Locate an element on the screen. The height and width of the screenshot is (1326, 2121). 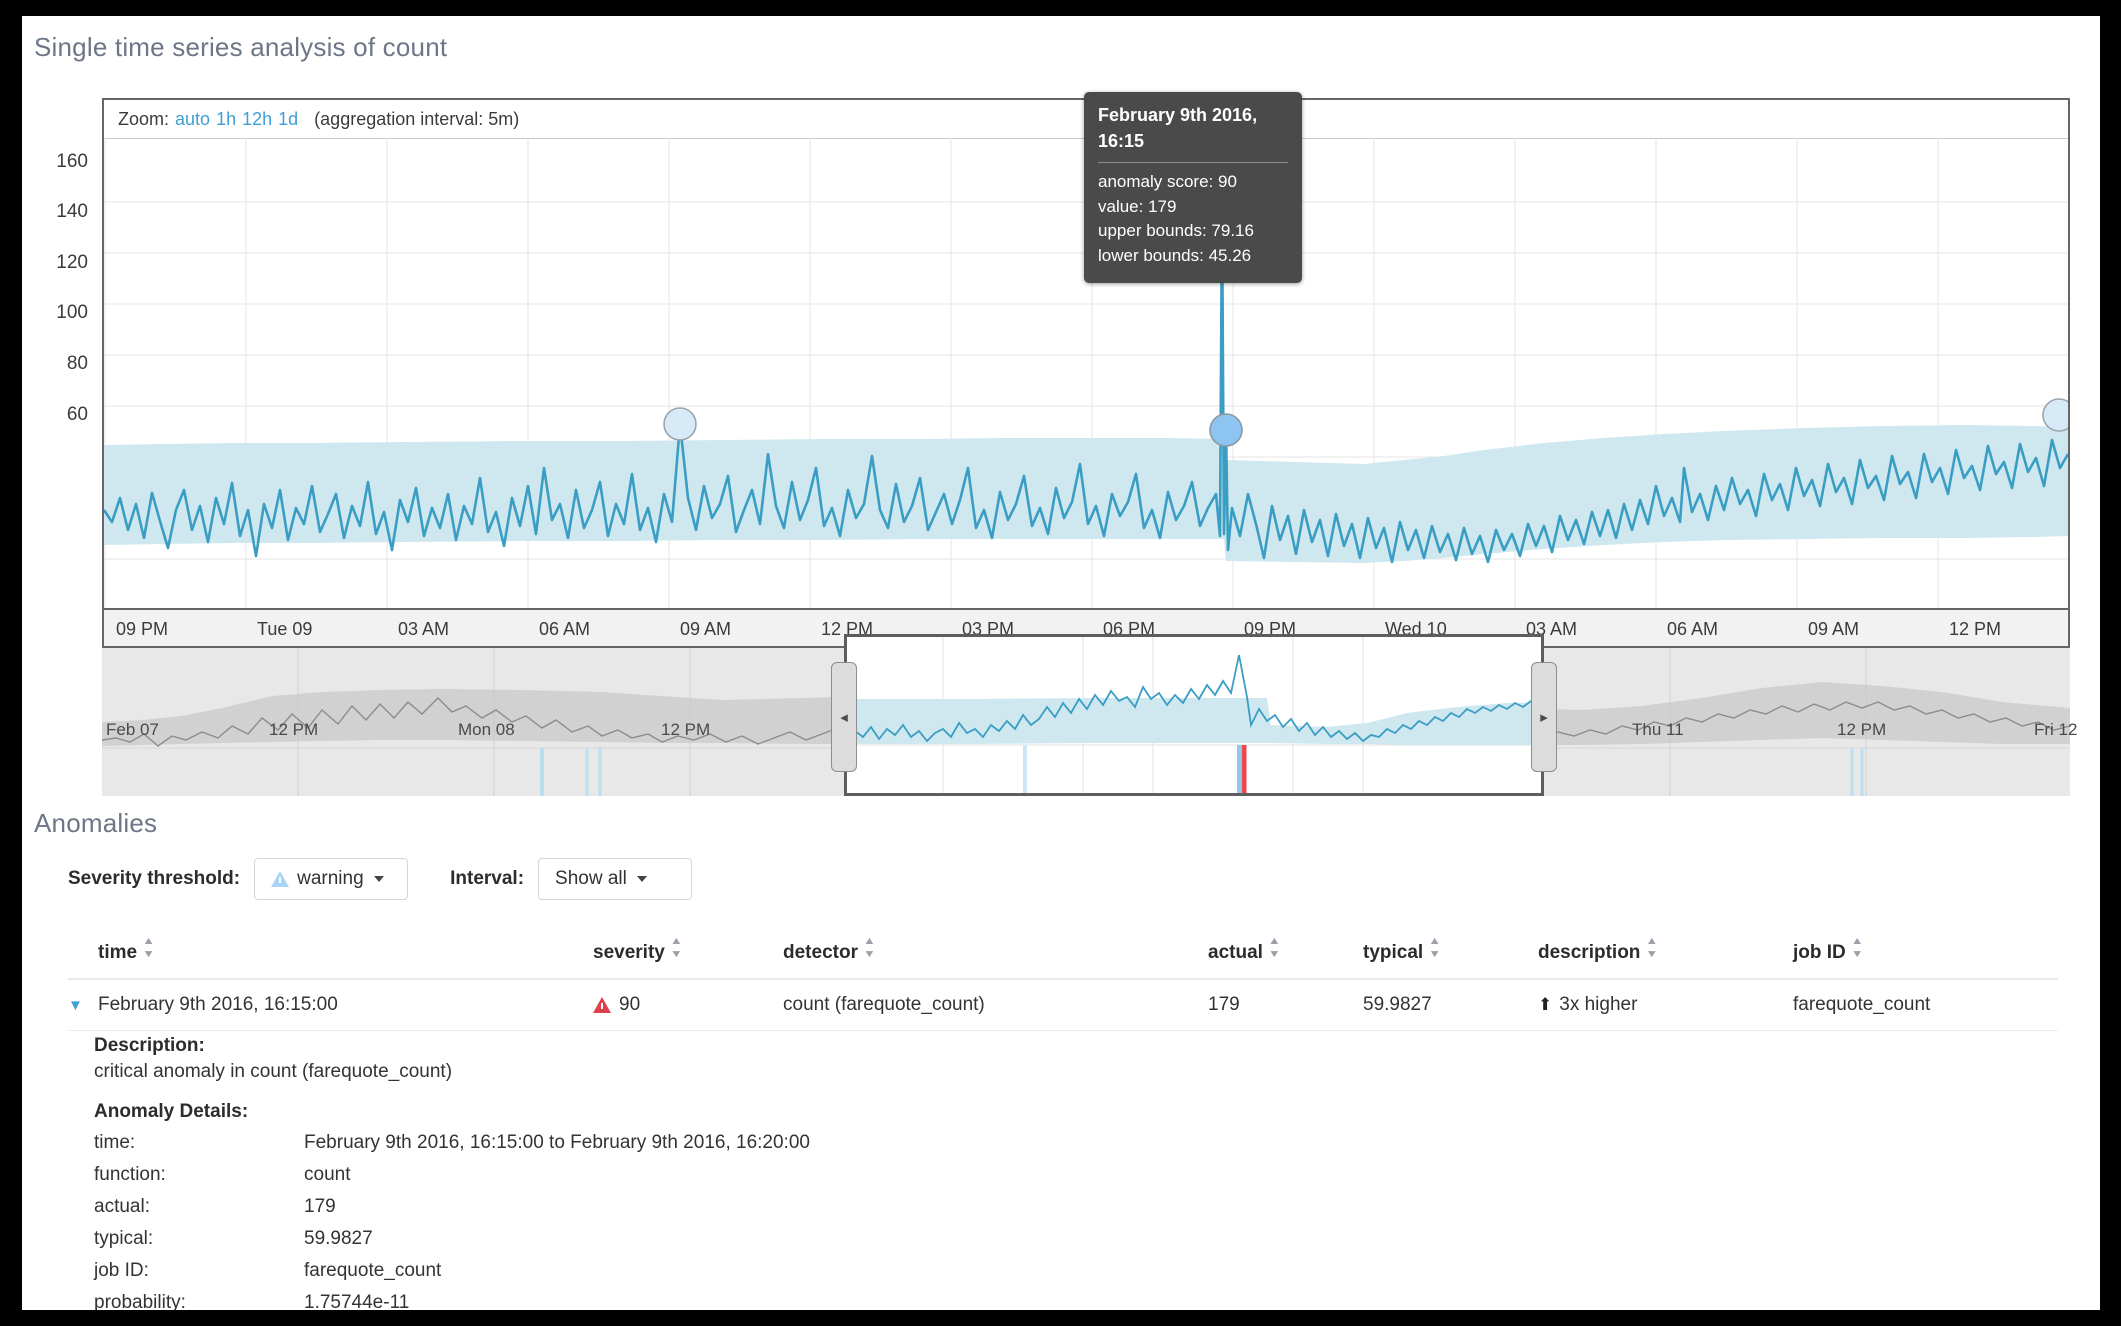
x-tick-4: 09 AM is located at coordinates (706, 629).